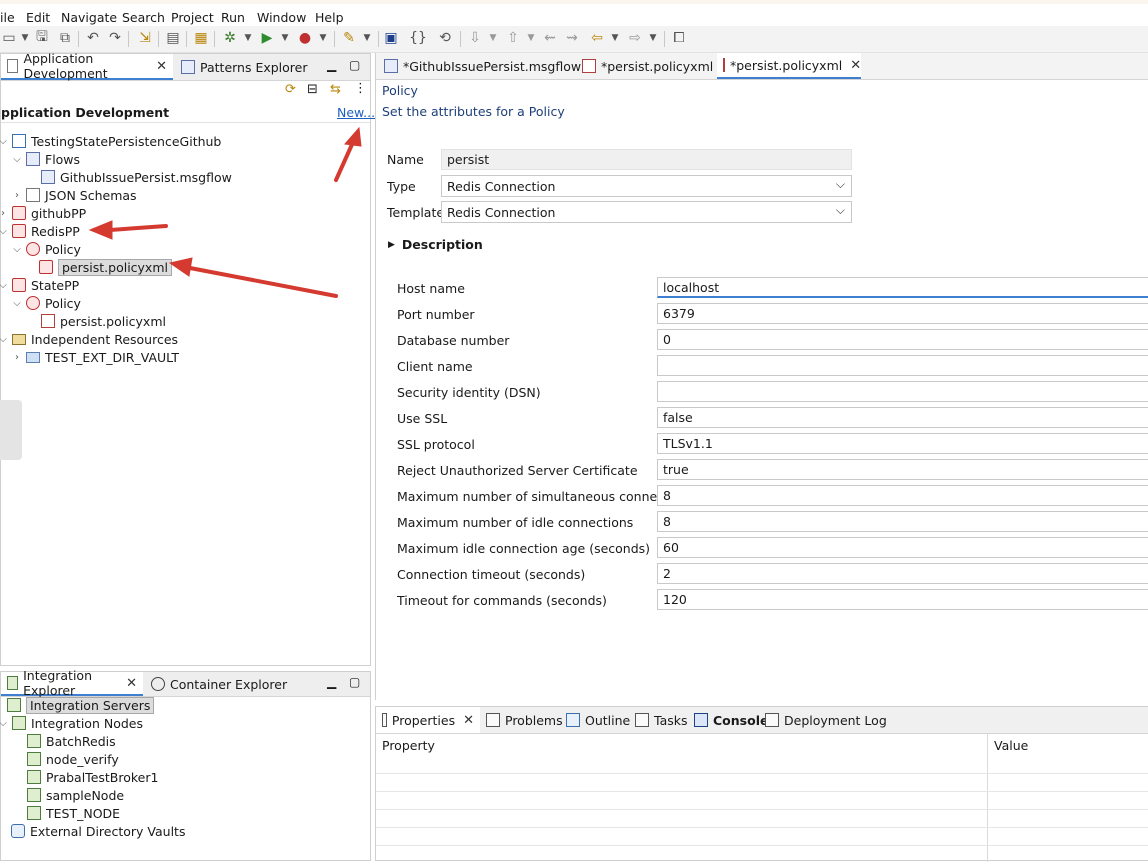 Image resolution: width=1148 pixels, height=862 pixels. I want to click on tree-item-test-ext-dir-vault: › TEST_EXT_DIR_VAULT, so click(95, 357).